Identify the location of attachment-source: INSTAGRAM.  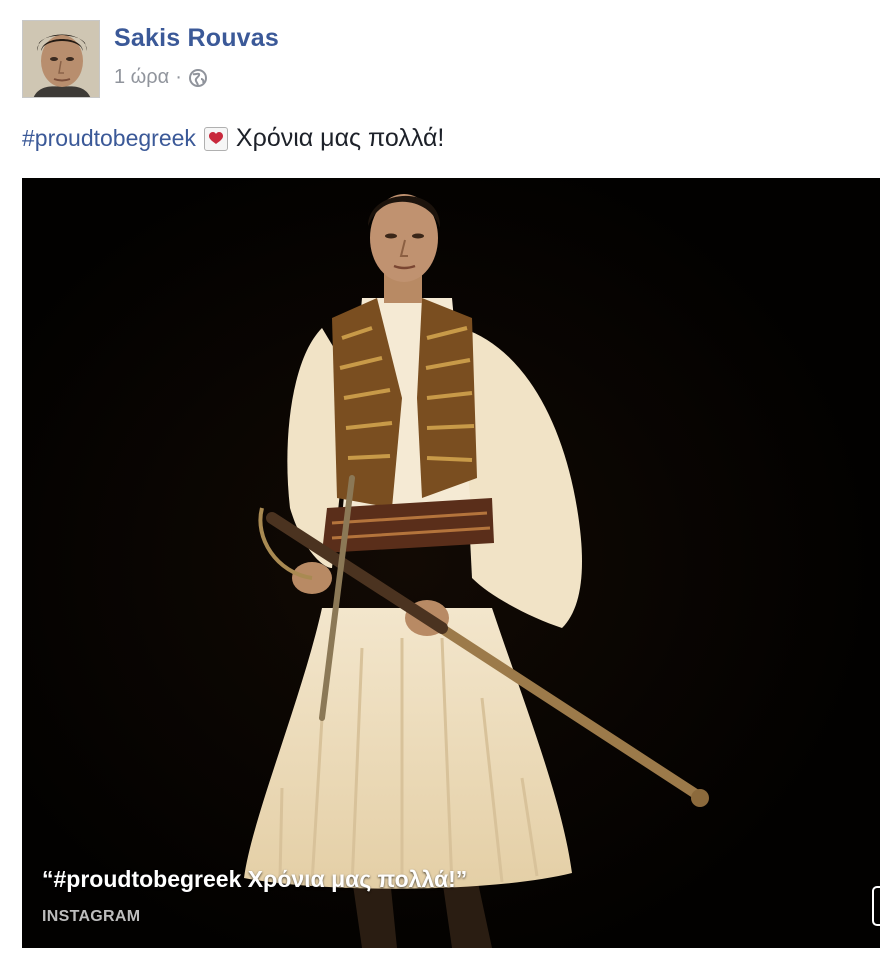
(91, 916).